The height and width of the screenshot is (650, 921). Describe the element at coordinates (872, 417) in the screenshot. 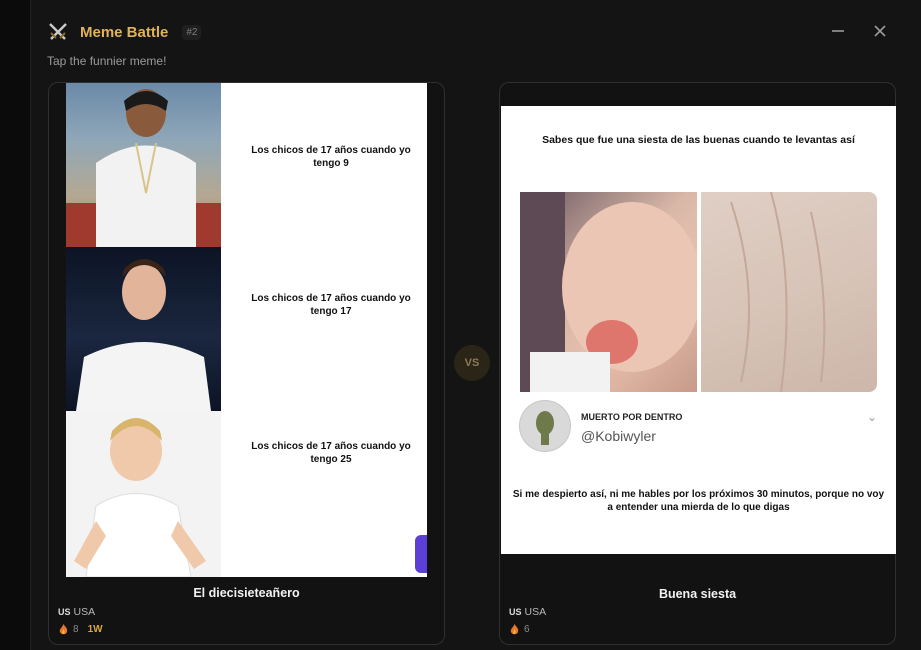

I see `chevron-down-icon: ⌄` at that location.